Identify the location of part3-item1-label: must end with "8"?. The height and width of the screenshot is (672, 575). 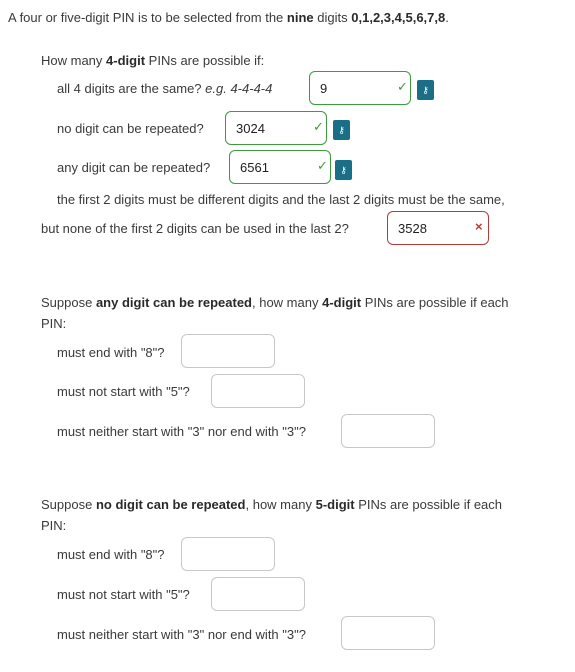
(111, 554).